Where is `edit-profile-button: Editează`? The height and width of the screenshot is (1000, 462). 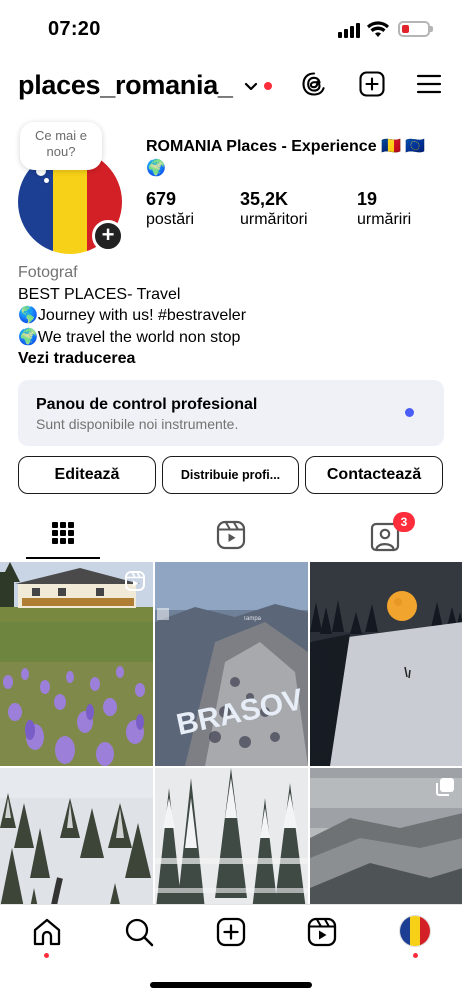
edit-profile-button: Editează is located at coordinates (87, 475).